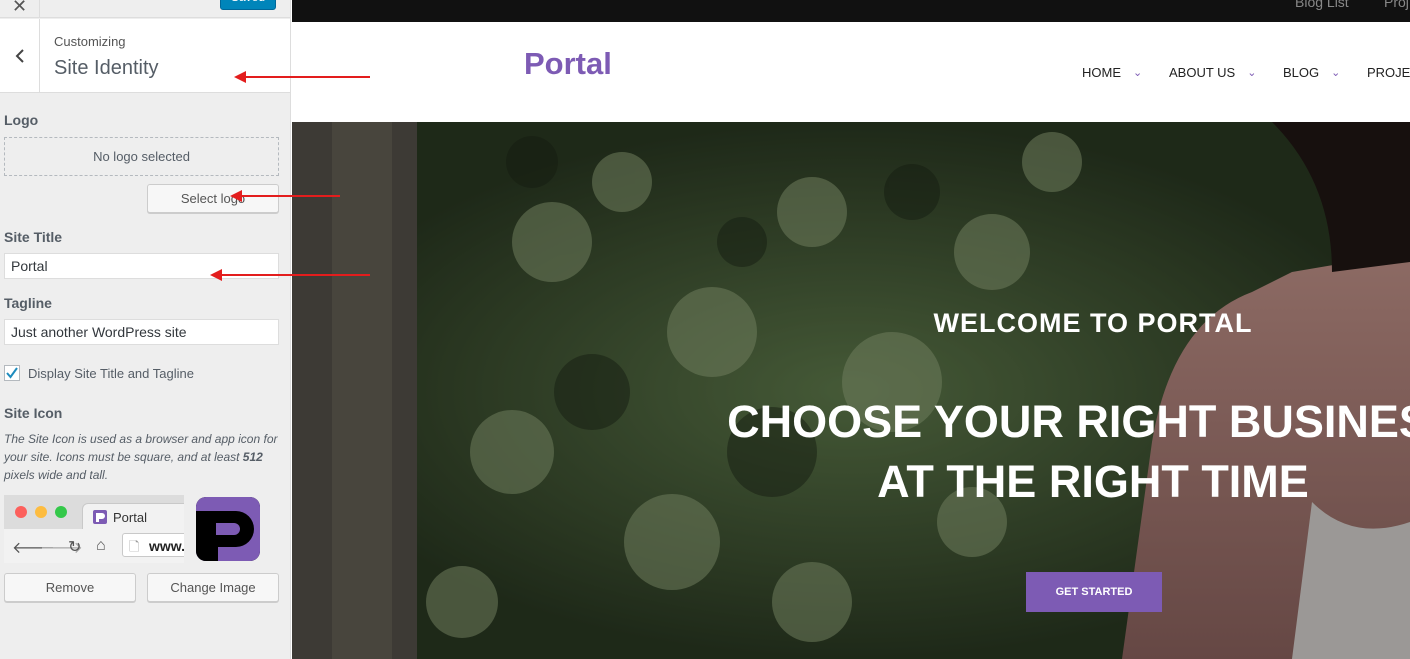 The height and width of the screenshot is (659, 1410). What do you see at coordinates (145, 56) in the screenshot?
I see `section-header: Customizing Site Identity` at bounding box center [145, 56].